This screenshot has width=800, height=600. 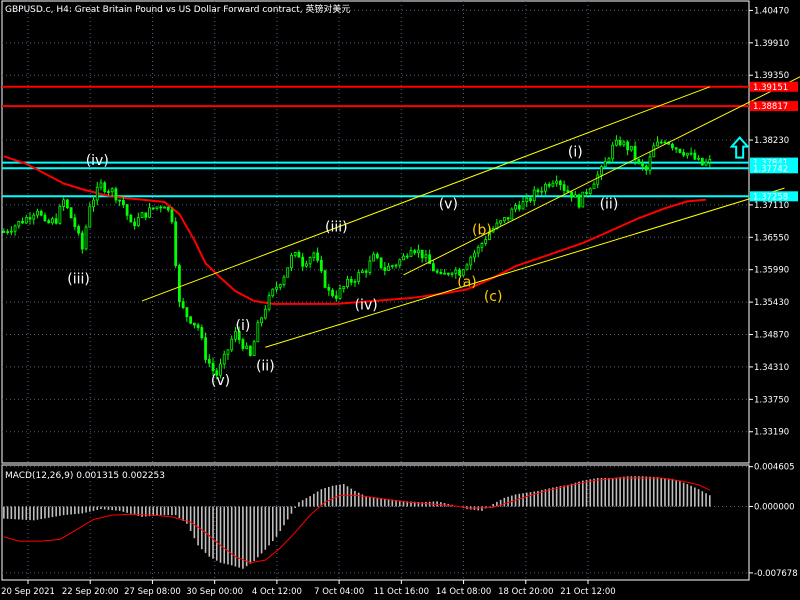 What do you see at coordinates (525, 592) in the screenshot?
I see `time-tick-label: 18 Oct 20:00` at bounding box center [525, 592].